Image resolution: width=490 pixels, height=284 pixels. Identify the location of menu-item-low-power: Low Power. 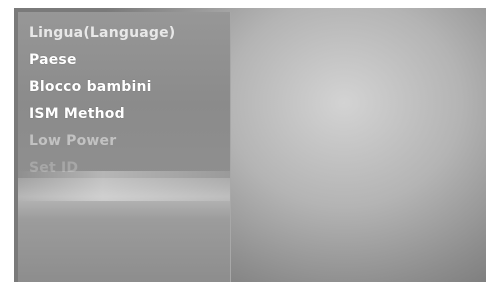
(73, 141).